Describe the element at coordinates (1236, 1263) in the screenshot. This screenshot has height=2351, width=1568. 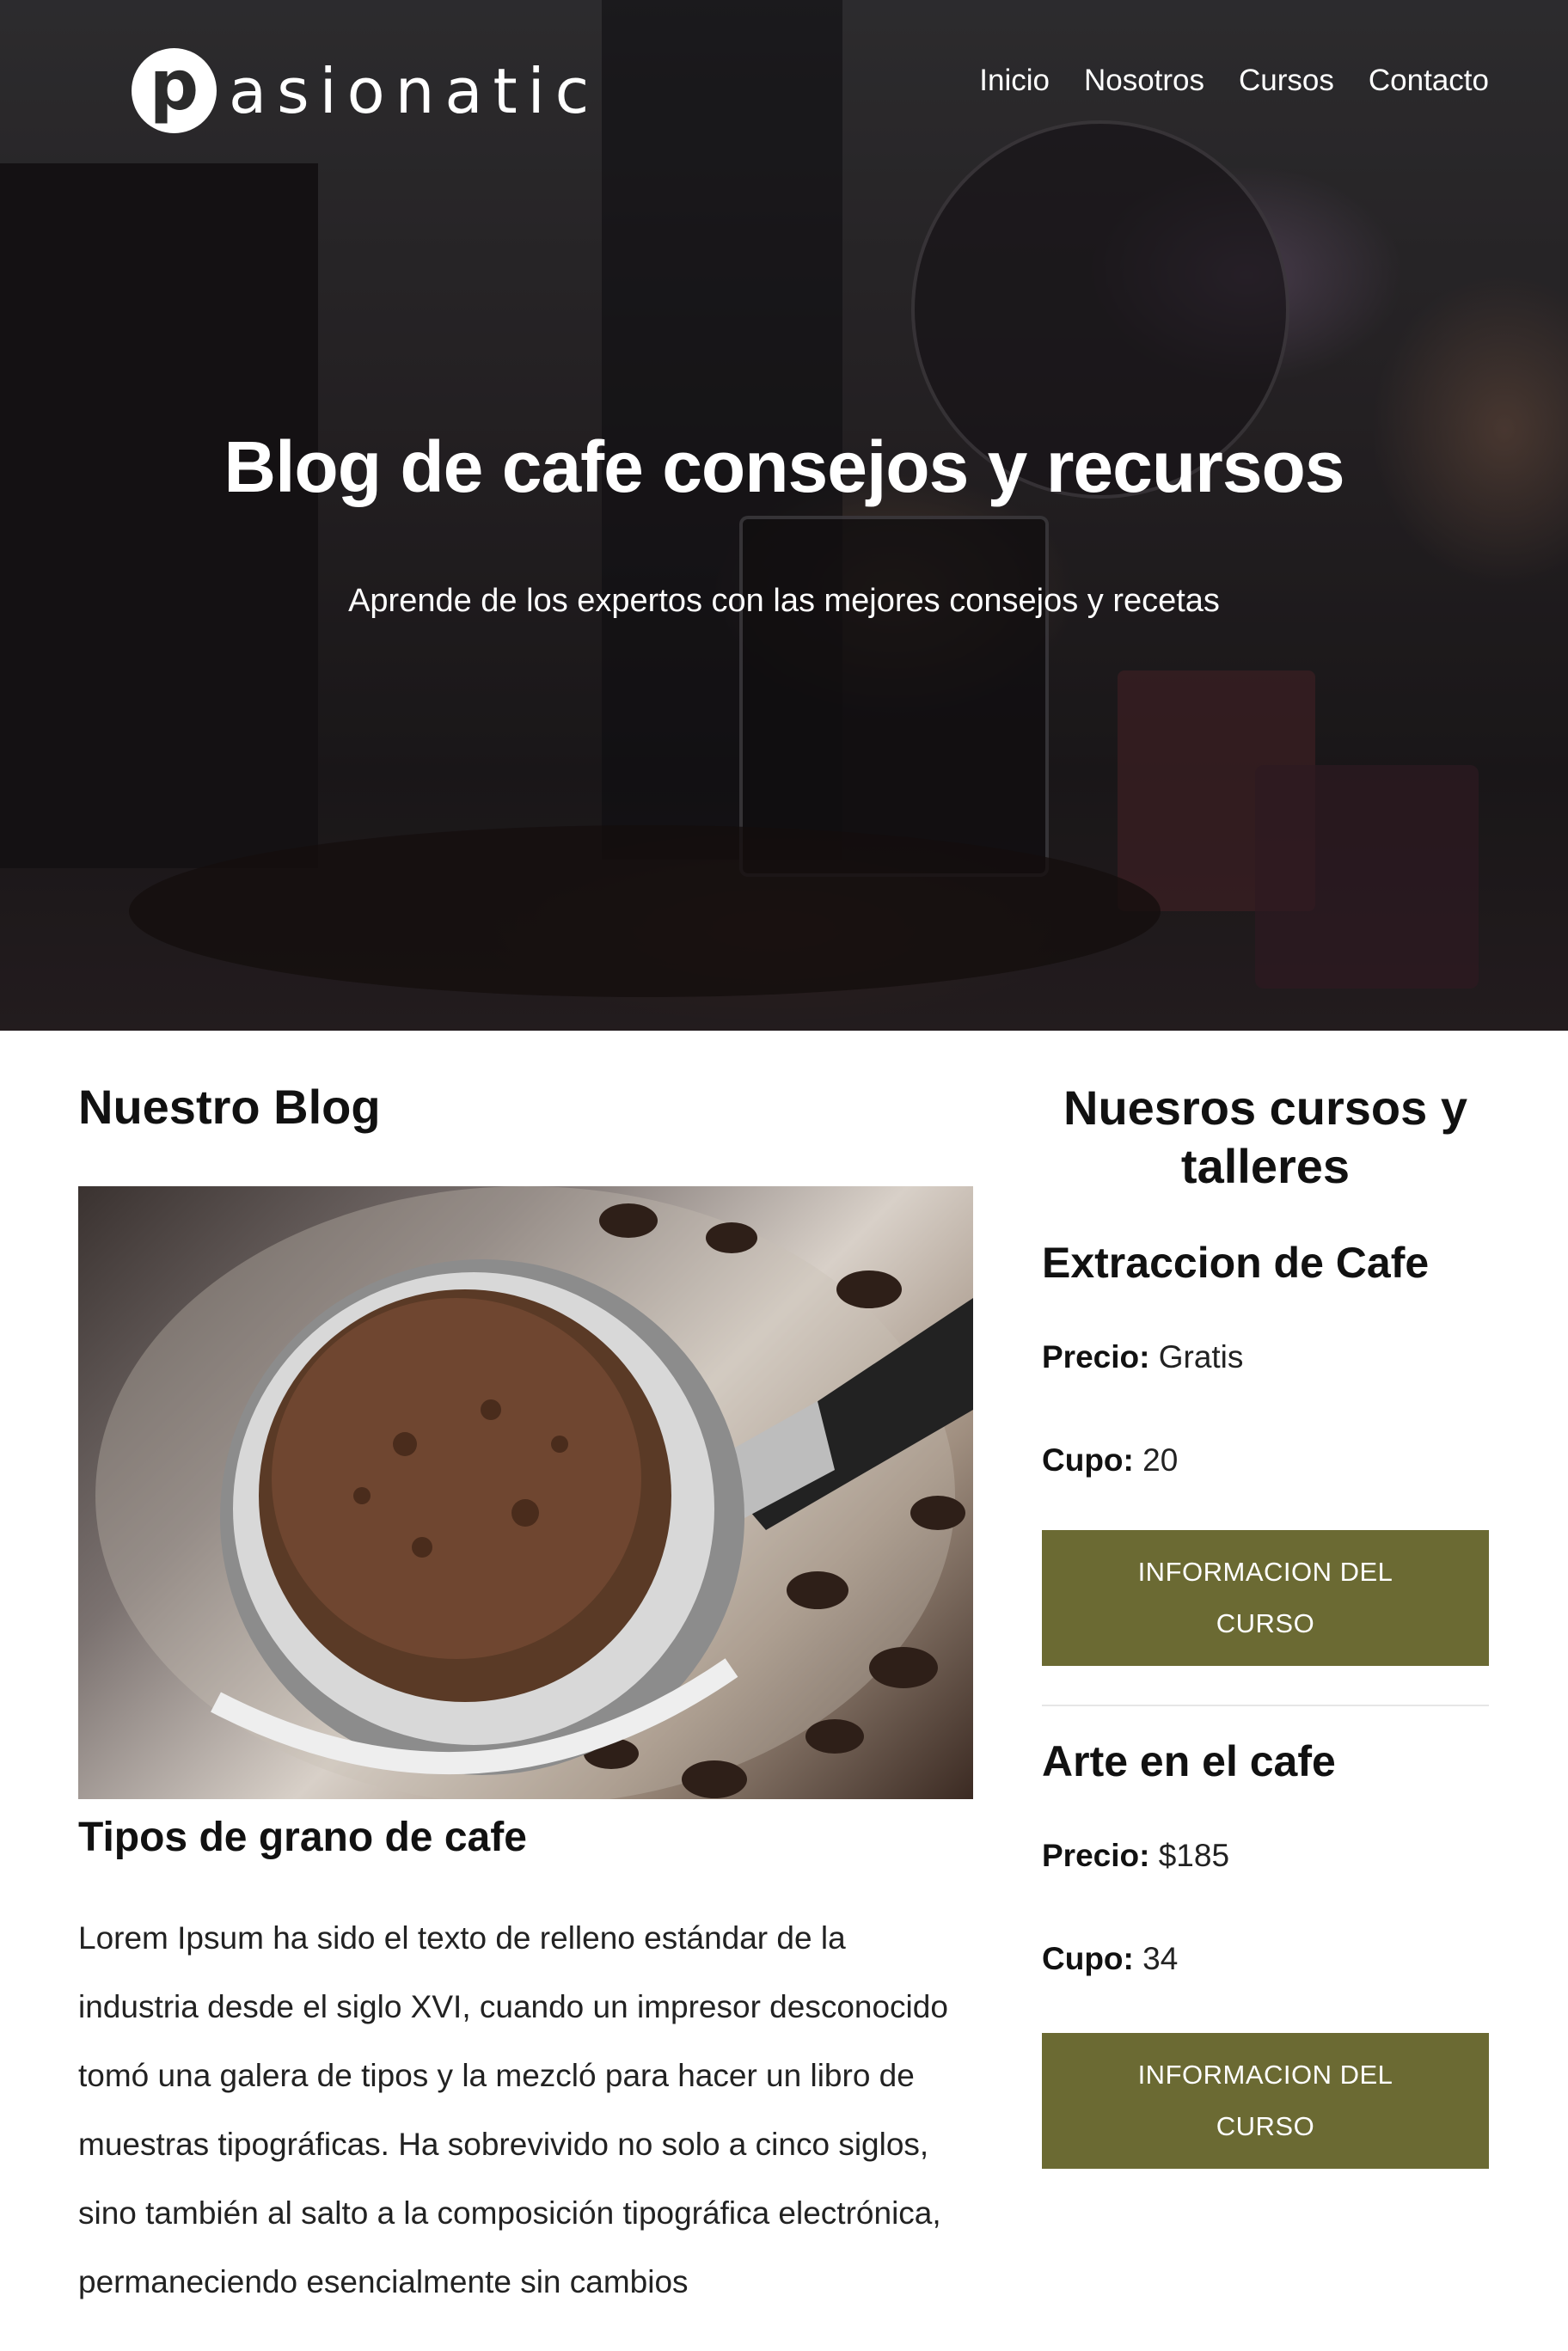
I see `course-title: Extraccion de Cafe` at that location.